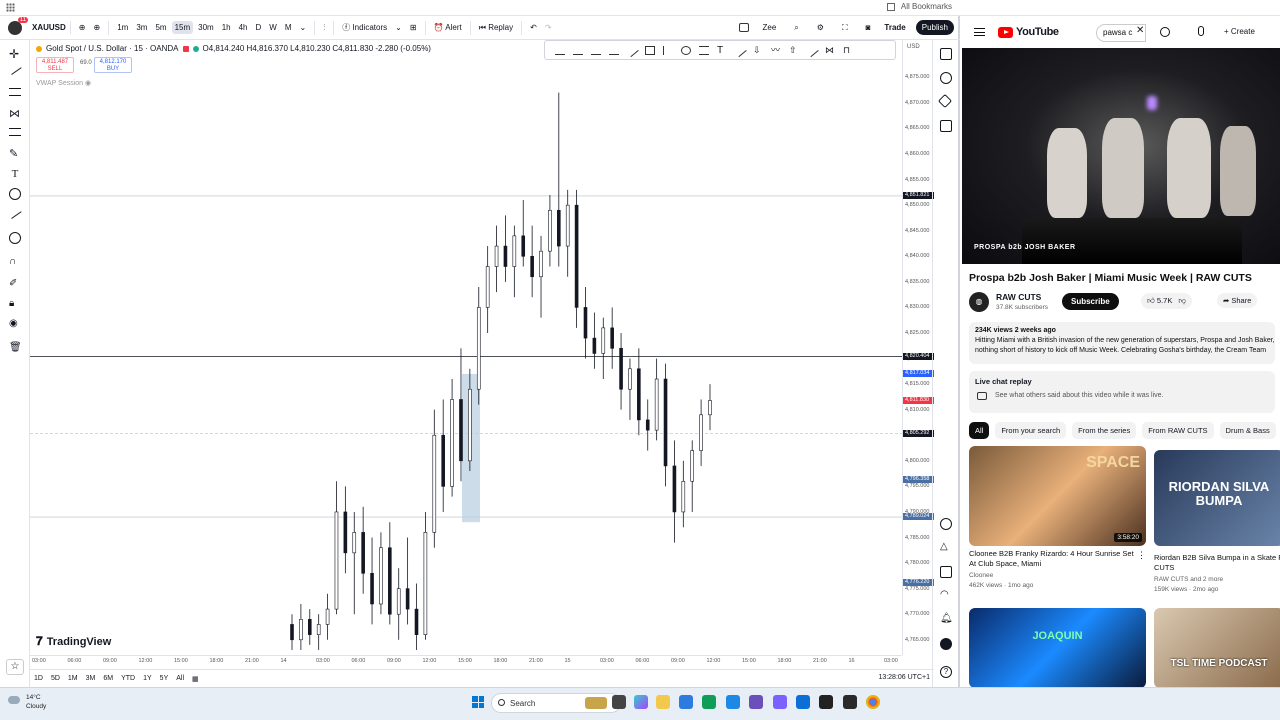 The height and width of the screenshot is (720, 1280). I want to click on eye-icon: ◉, so click(88, 83).